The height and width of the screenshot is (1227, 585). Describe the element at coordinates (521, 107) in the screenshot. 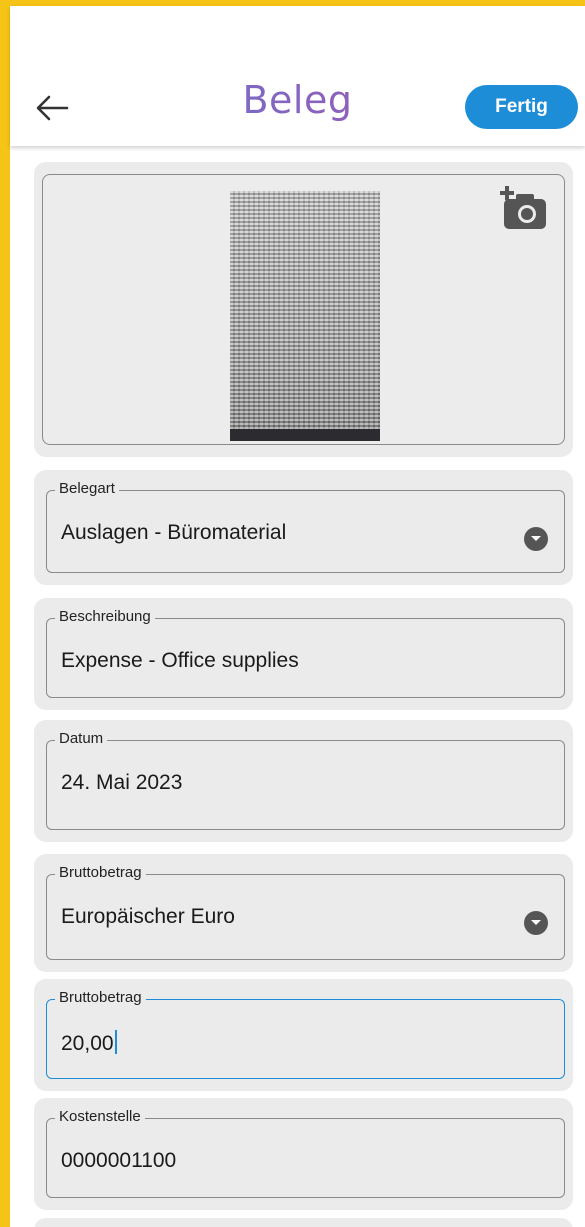

I see `done-button: Fertig` at that location.